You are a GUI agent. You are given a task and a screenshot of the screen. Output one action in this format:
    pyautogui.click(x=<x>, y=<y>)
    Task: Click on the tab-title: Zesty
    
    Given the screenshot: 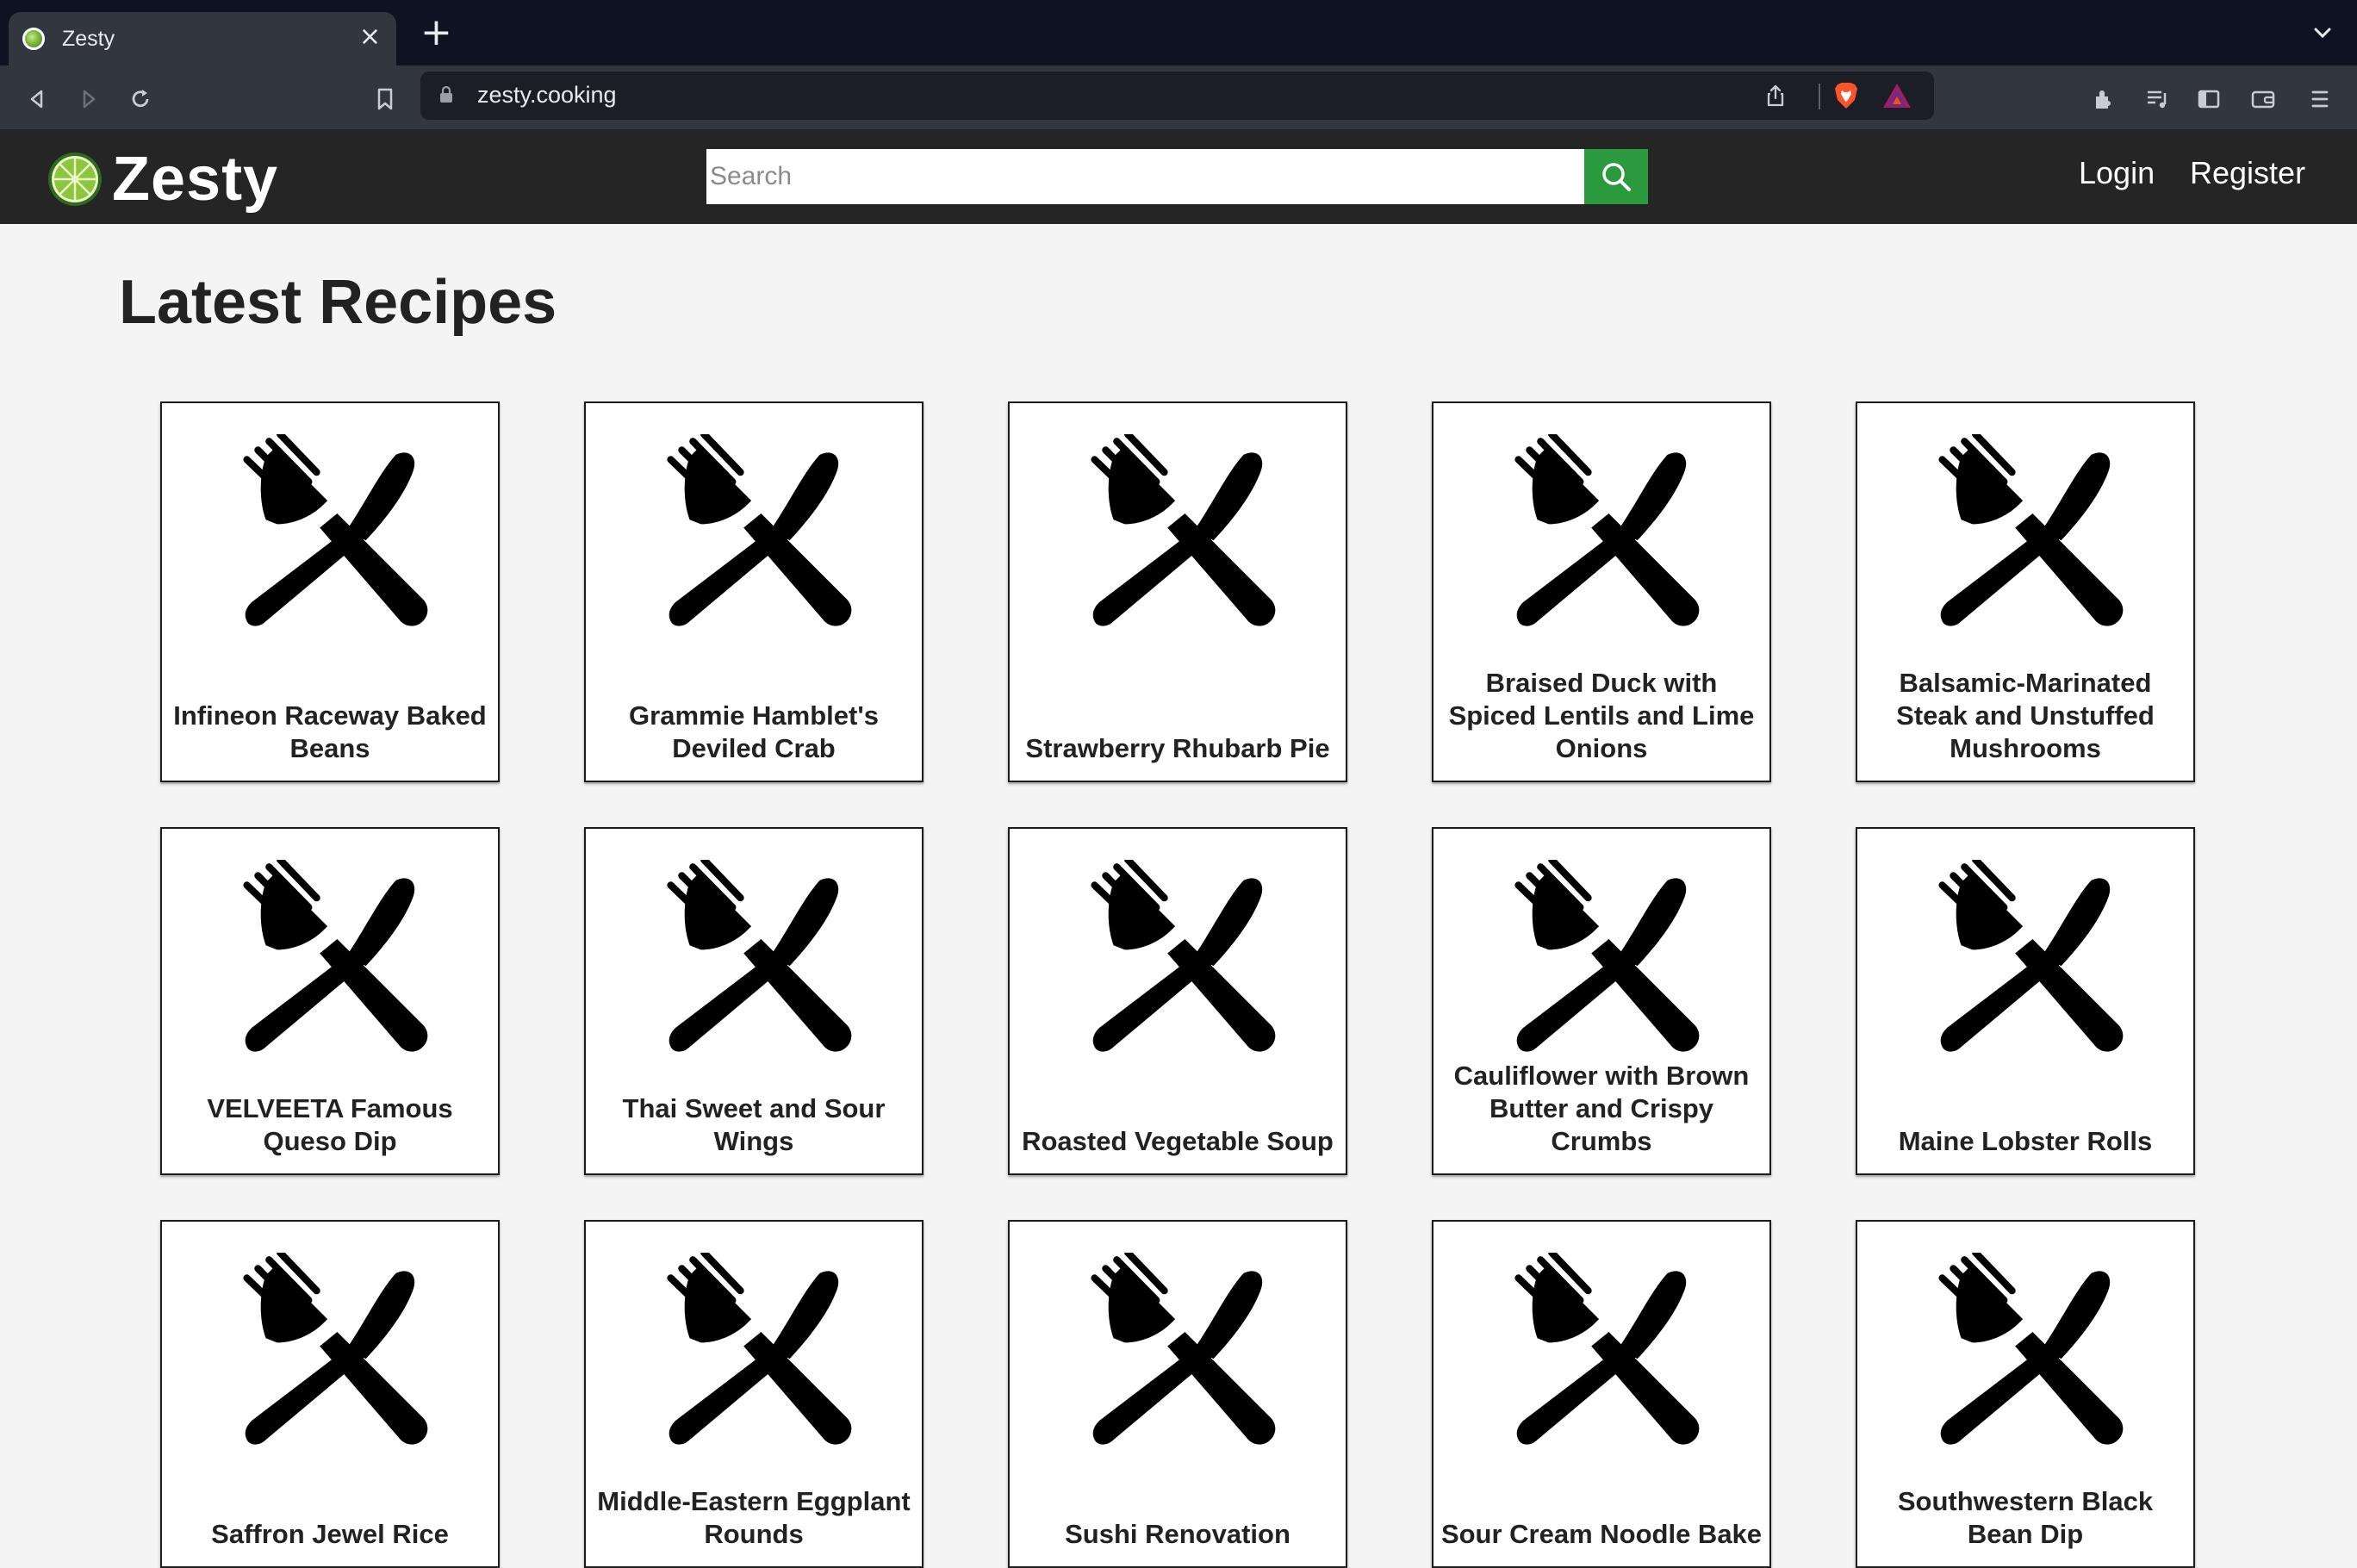 What is the action you would take?
    pyautogui.click(x=88, y=39)
    